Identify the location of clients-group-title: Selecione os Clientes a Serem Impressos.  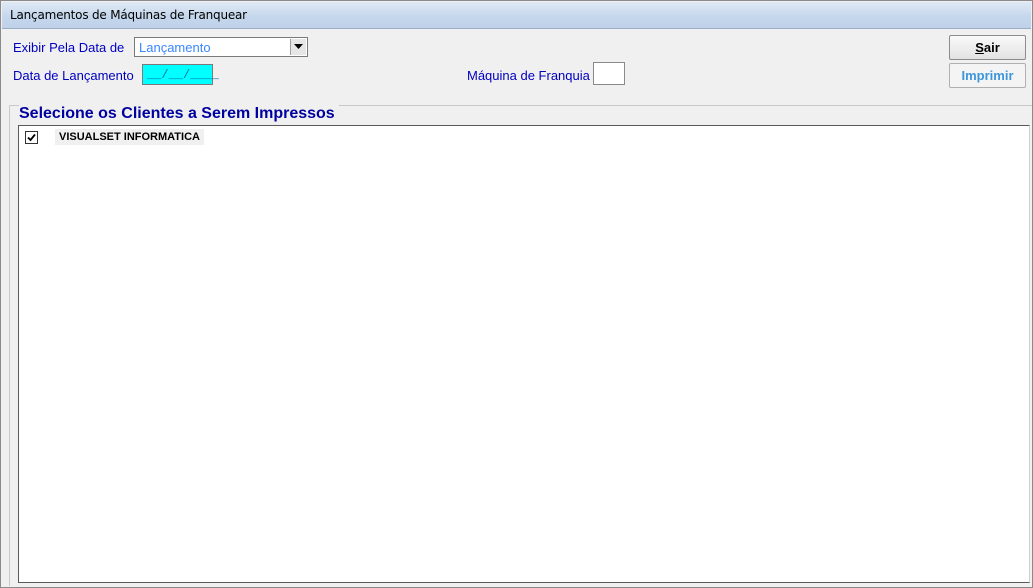
(179, 114).